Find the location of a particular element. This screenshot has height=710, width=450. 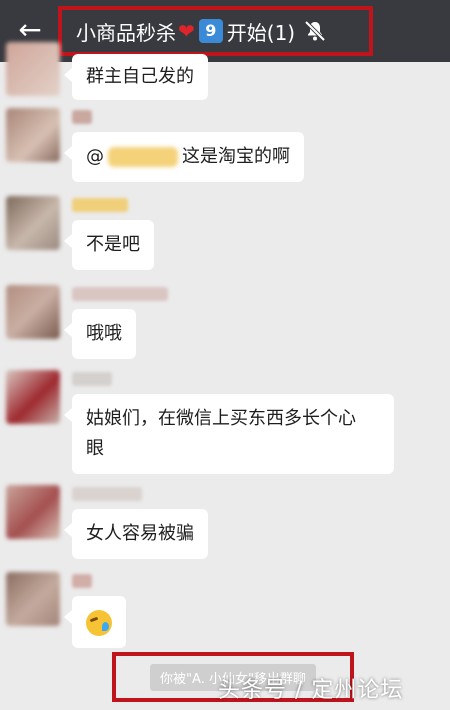

chat-header: ← 小商品秒杀 ❤ 9 开始(1) is located at coordinates (225, 31).